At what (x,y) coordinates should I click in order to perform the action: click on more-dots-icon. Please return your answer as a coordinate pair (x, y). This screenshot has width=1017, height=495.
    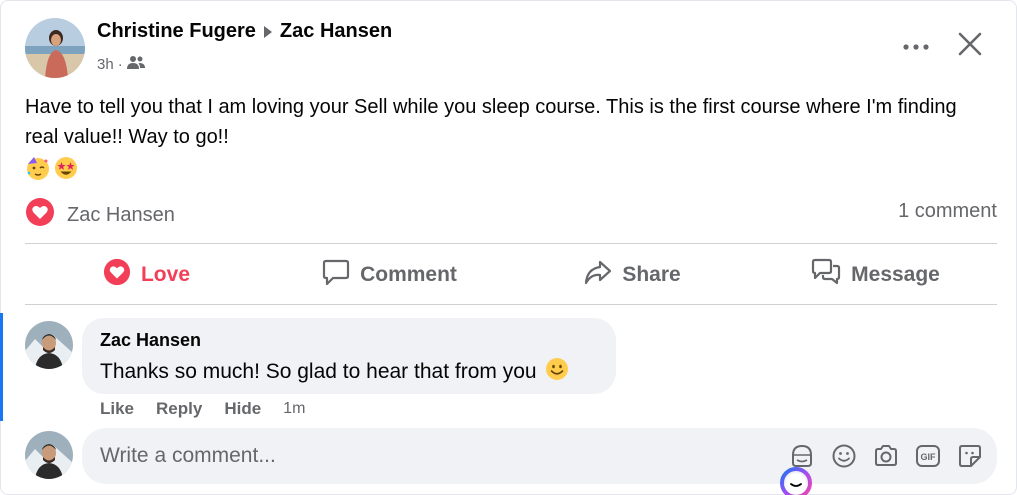
    Looking at the image, I should click on (916, 46).